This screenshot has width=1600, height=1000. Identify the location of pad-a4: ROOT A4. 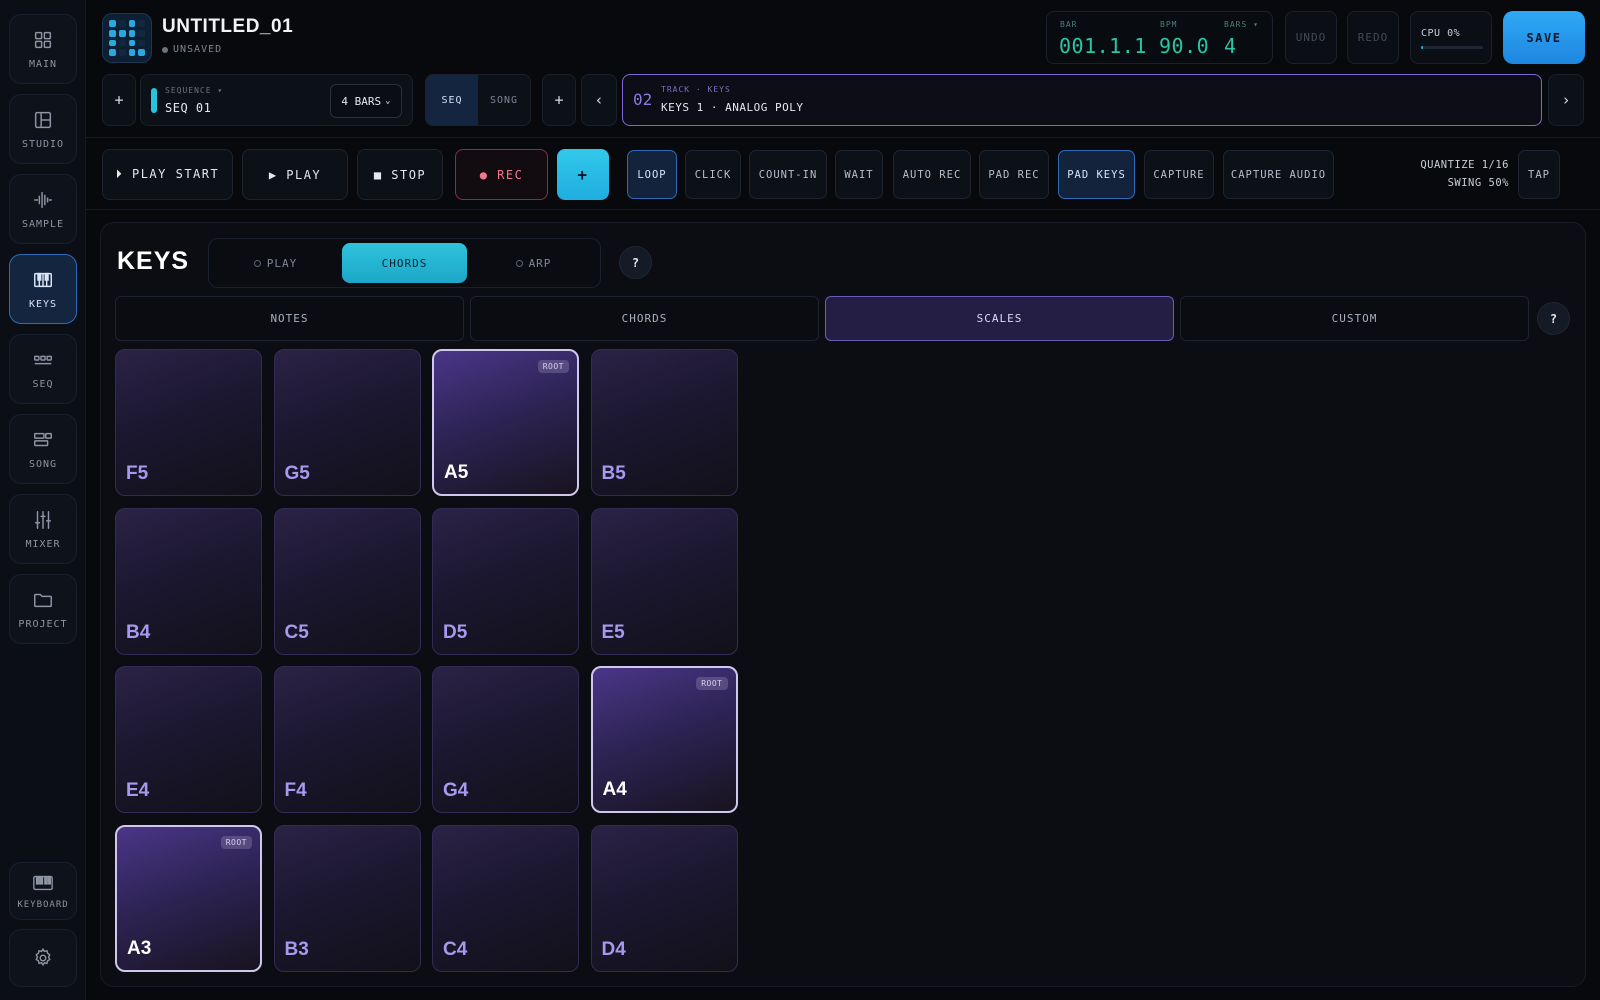
(664, 739).